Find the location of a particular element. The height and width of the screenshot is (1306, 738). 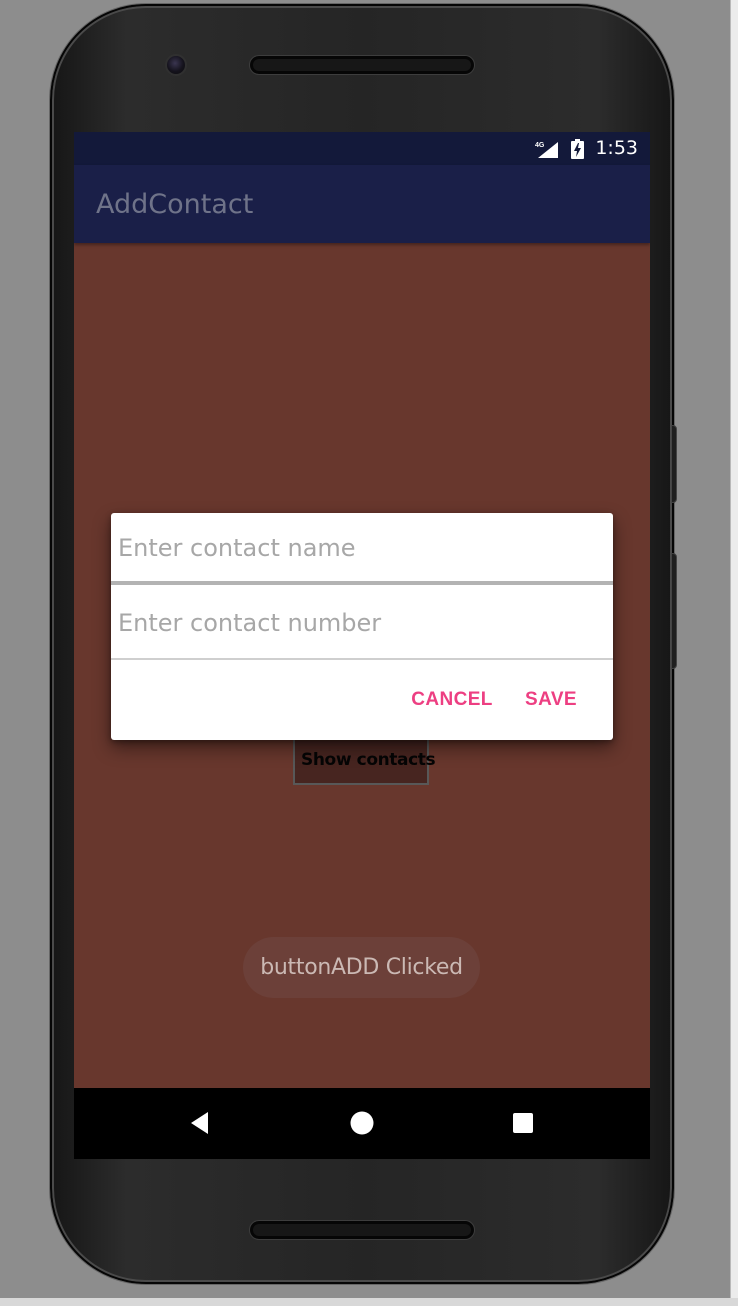

cancel-button: CANCEL is located at coordinates (452, 700).